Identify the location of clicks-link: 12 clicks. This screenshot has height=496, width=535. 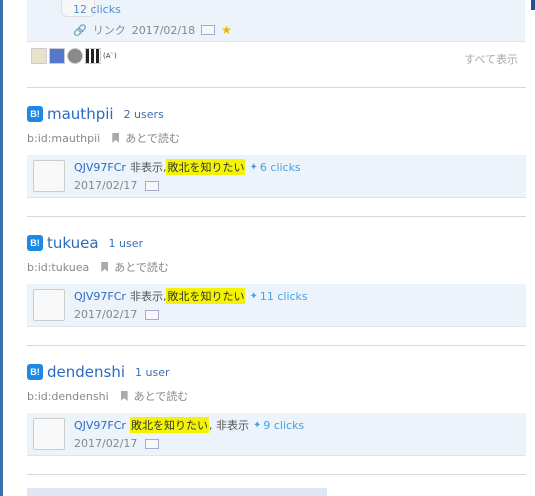
(97, 9).